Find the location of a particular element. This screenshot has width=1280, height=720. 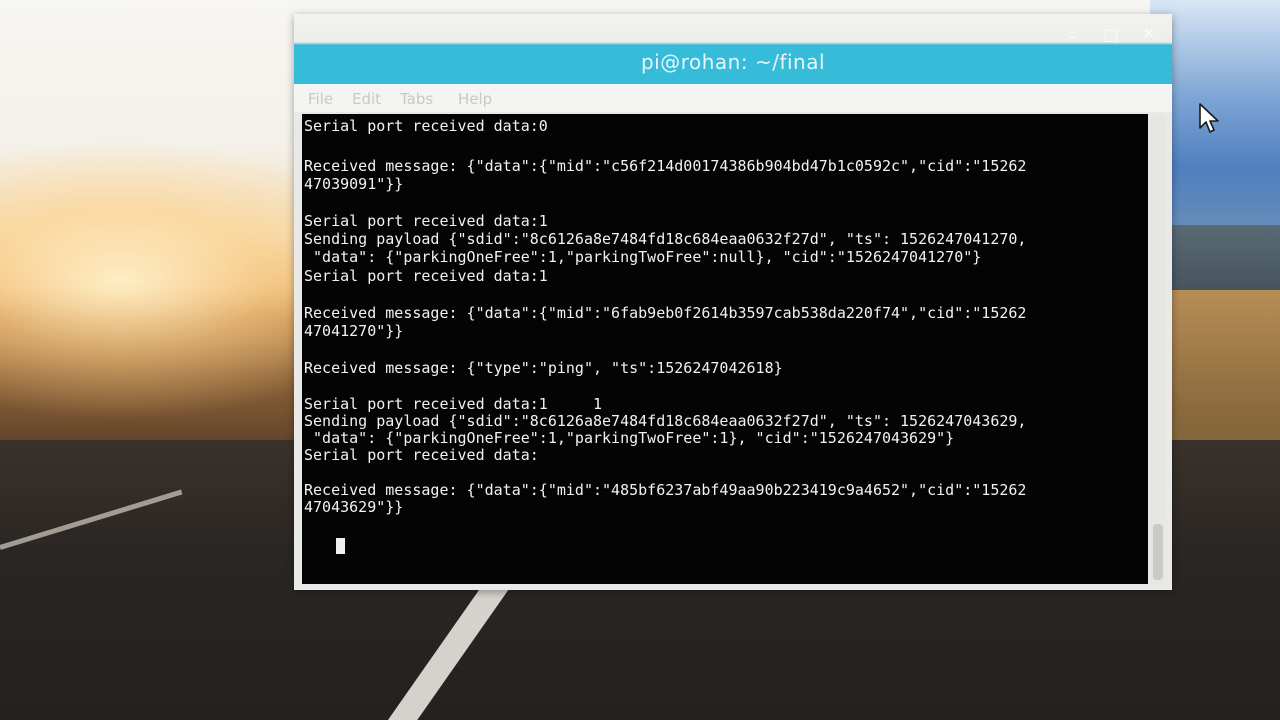

terminal-line: 47041270"}} is located at coordinates (354, 331).